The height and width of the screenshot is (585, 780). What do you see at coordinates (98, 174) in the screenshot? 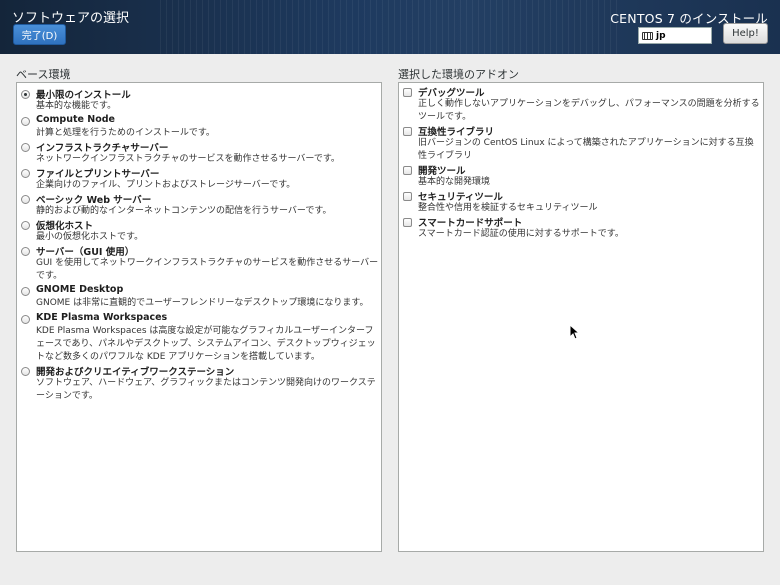
I see `environment-title: ファイルとプリントサーバー` at bounding box center [98, 174].